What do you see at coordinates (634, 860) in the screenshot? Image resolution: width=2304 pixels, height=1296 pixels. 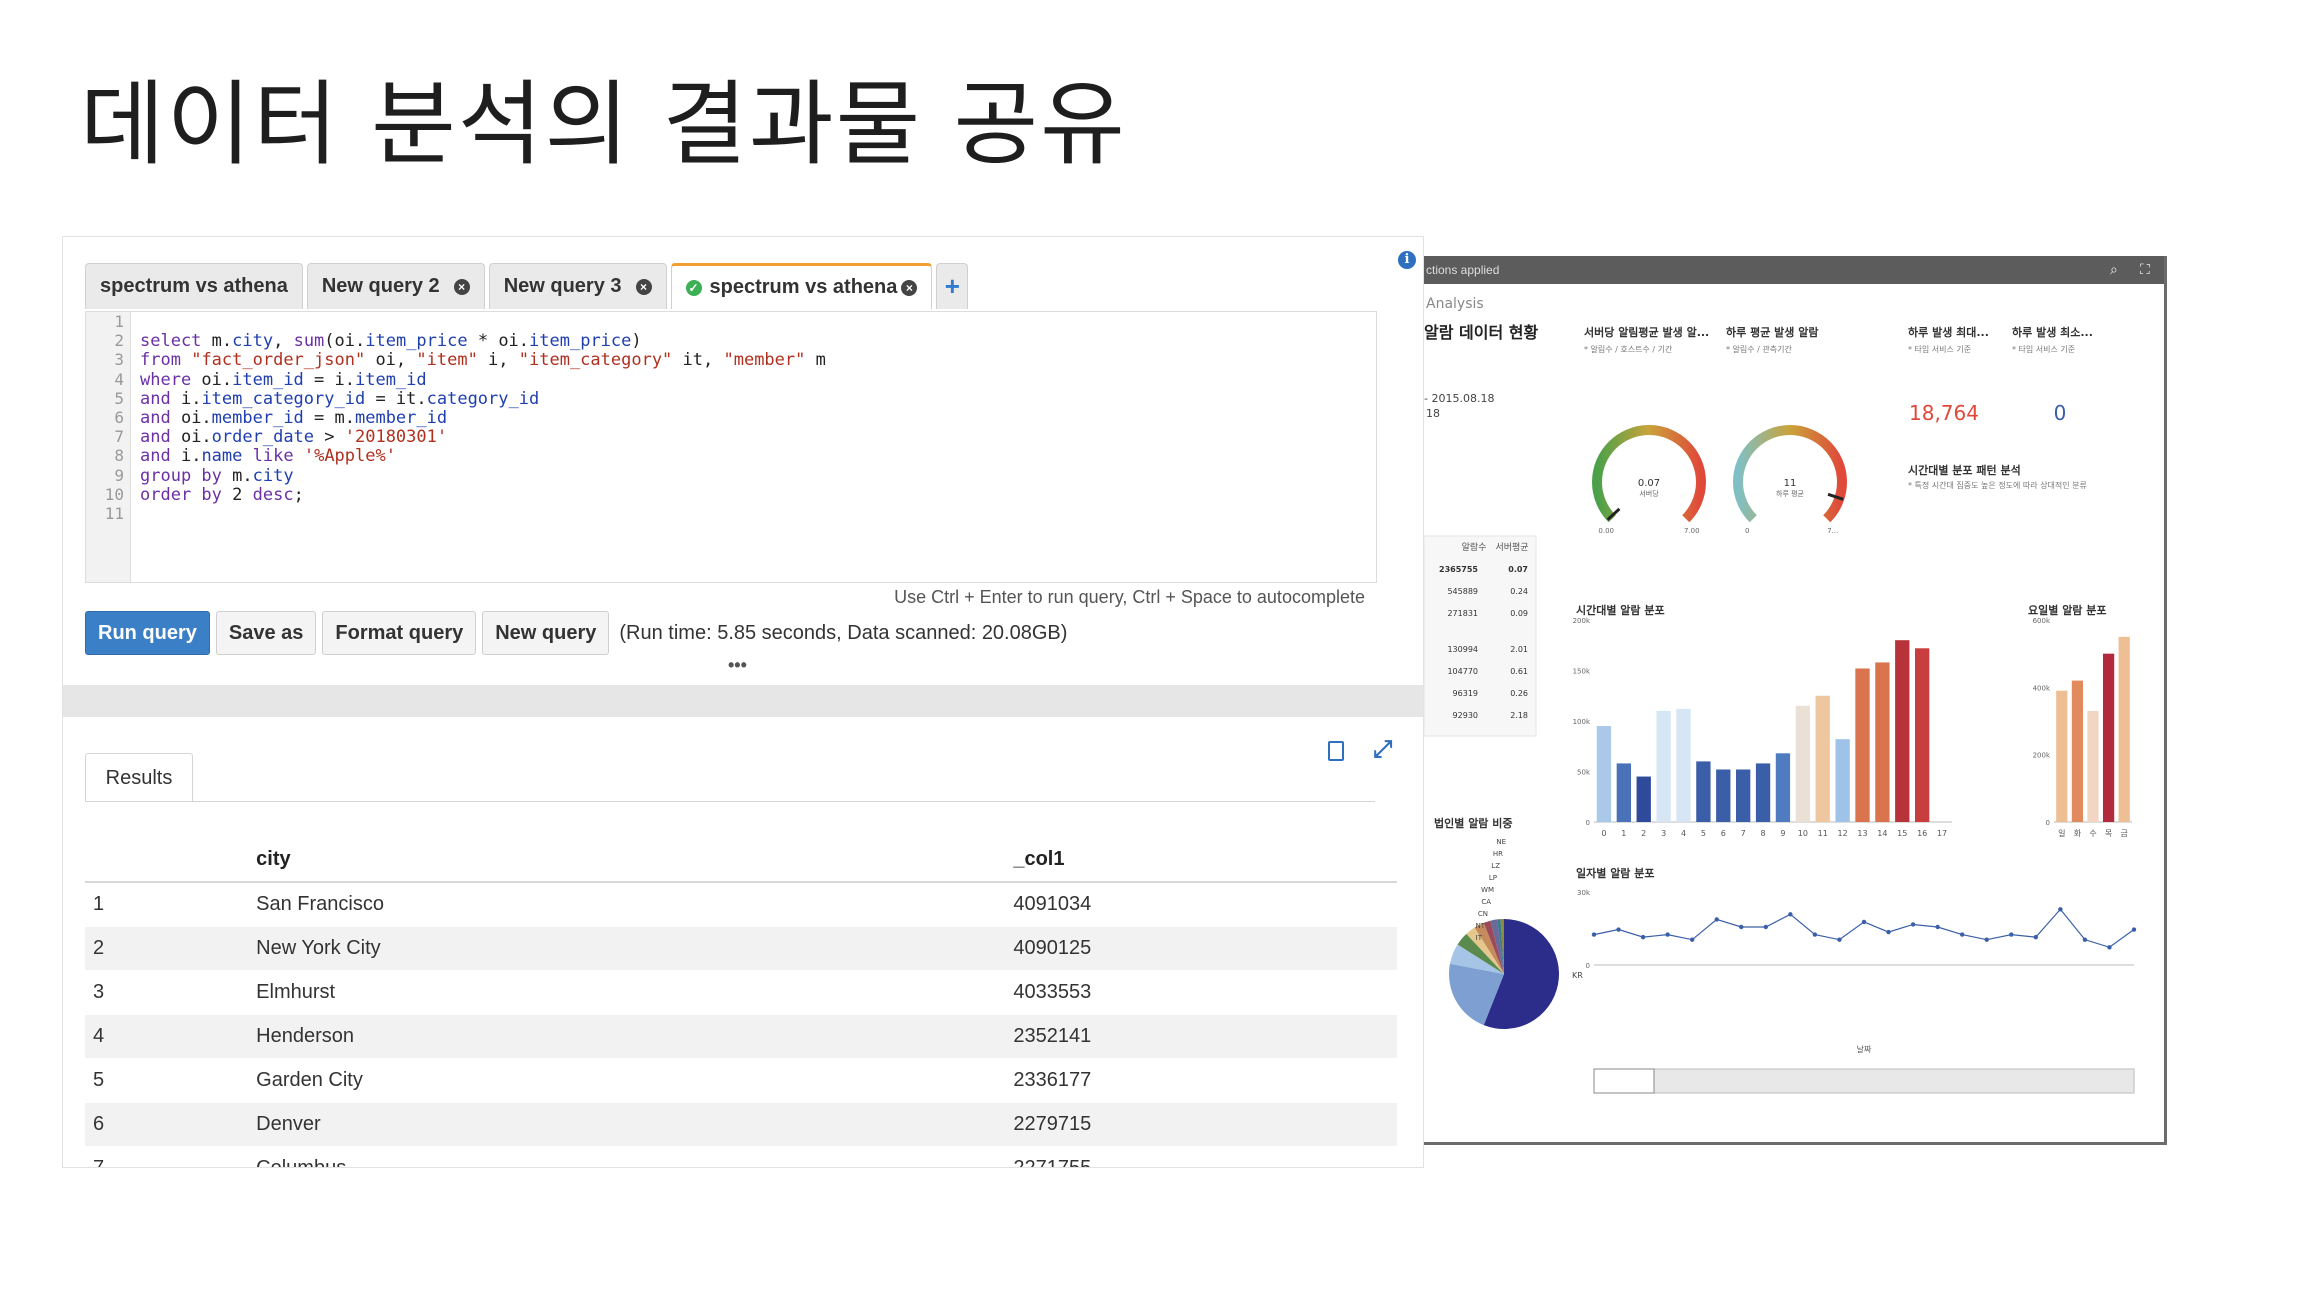 I see `column-header-city: city` at bounding box center [634, 860].